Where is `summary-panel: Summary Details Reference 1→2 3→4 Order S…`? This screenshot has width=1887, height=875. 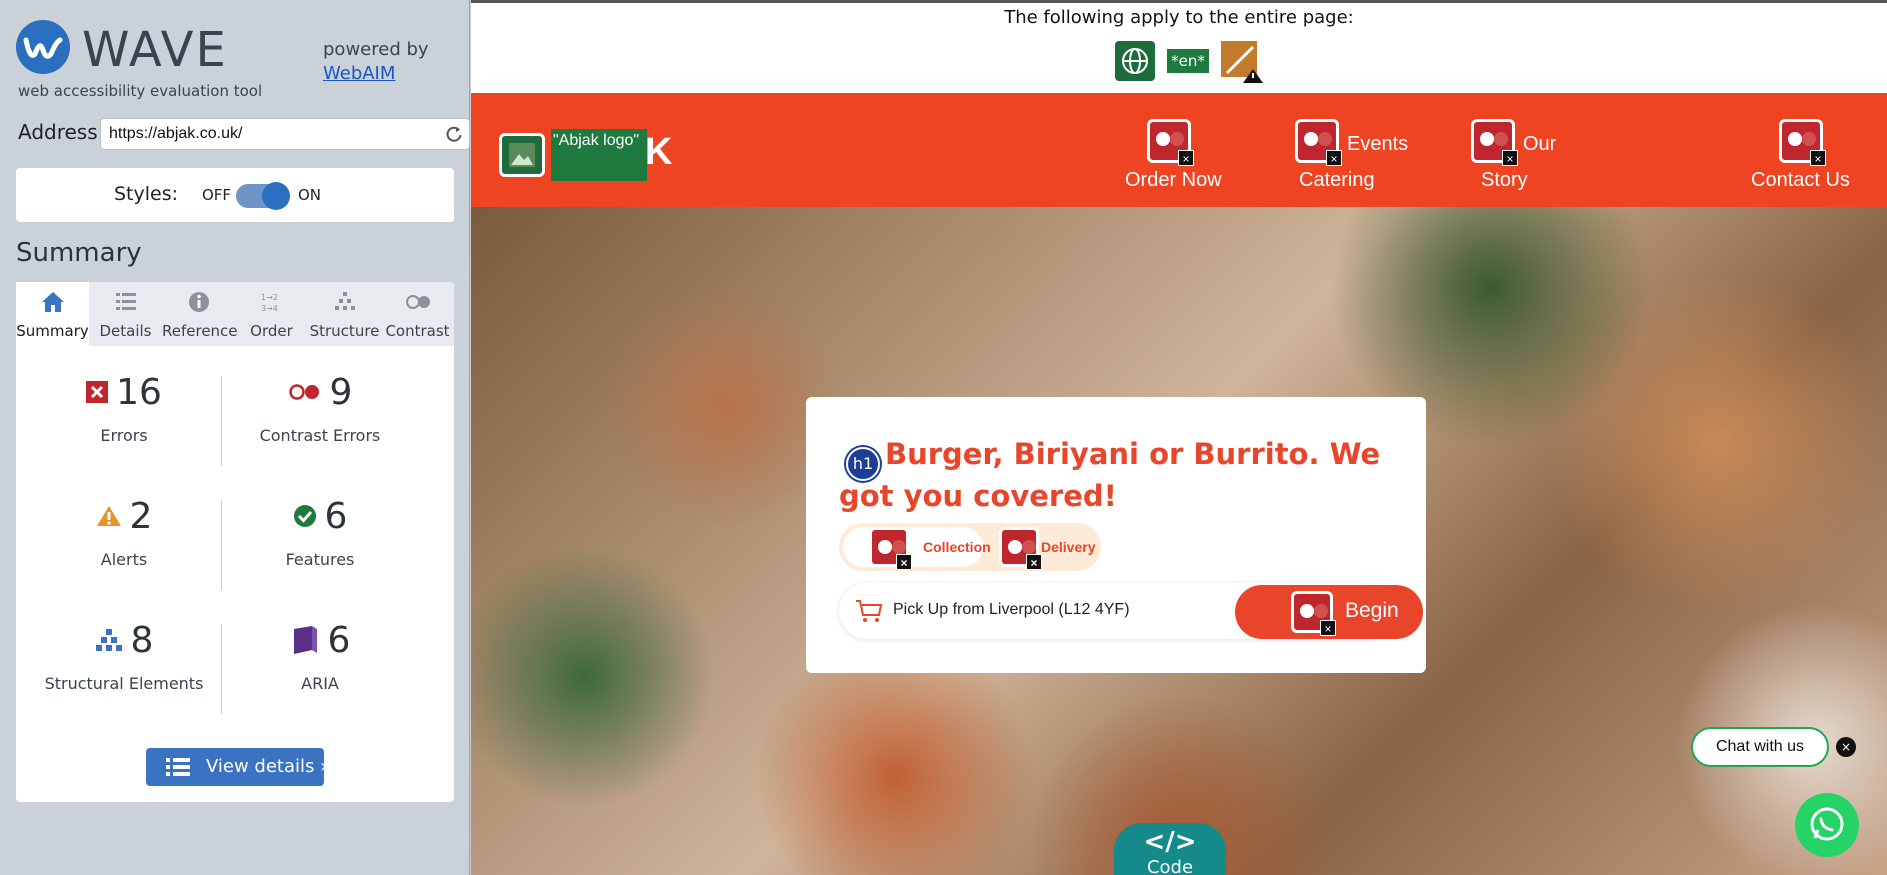 summary-panel: Summary Details Reference 1→2 3→4 Order S… is located at coordinates (235, 542).